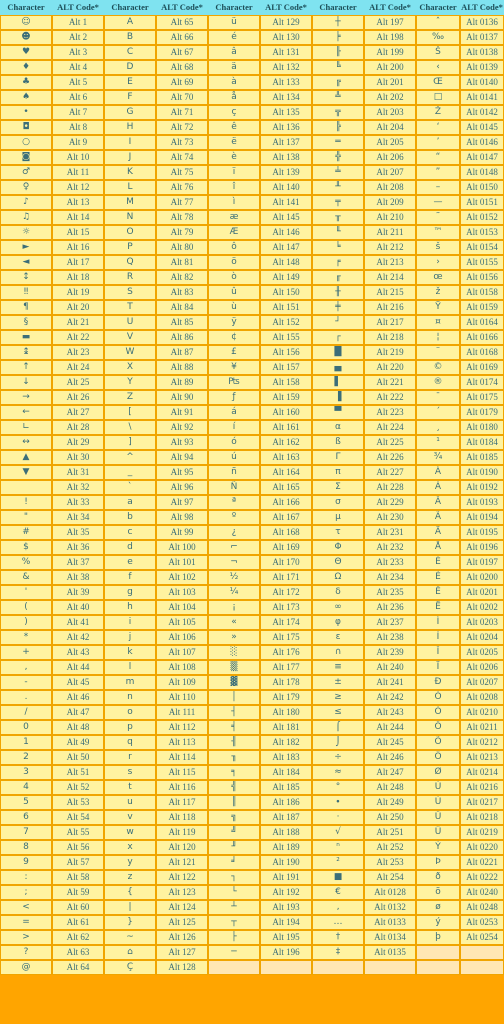 This screenshot has height=1024, width=504. Describe the element at coordinates (438, 262) in the screenshot. I see `character-cell: ›` at that location.